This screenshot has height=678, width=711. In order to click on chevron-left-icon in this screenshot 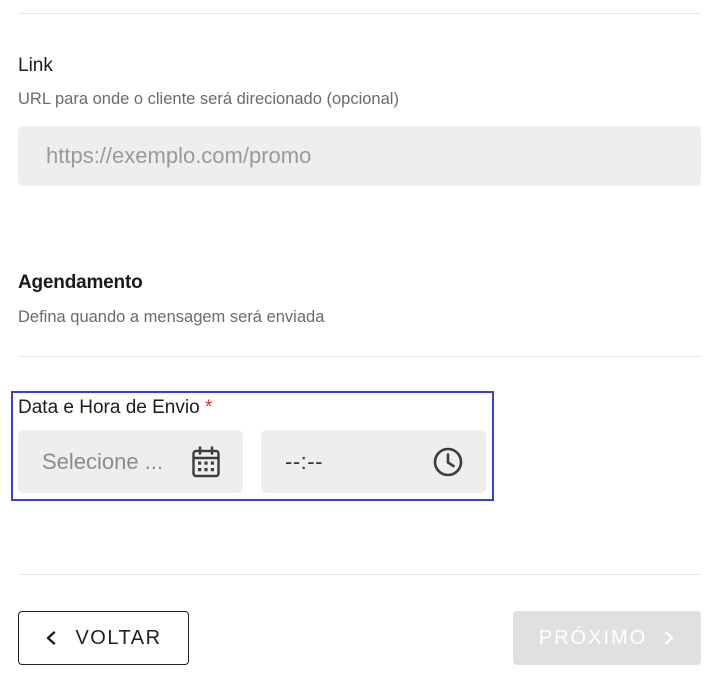, I will do `click(51, 638)`.